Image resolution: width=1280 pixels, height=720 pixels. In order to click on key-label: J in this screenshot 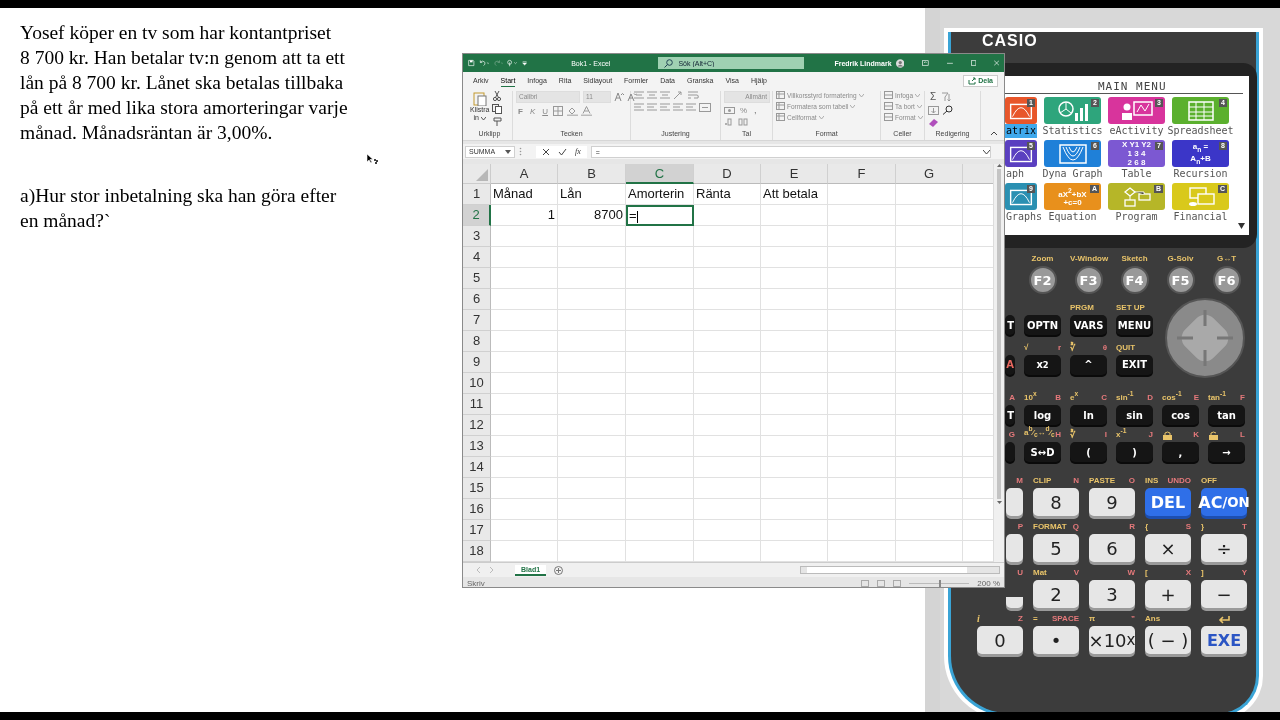, I will do `click(1150, 435)`.